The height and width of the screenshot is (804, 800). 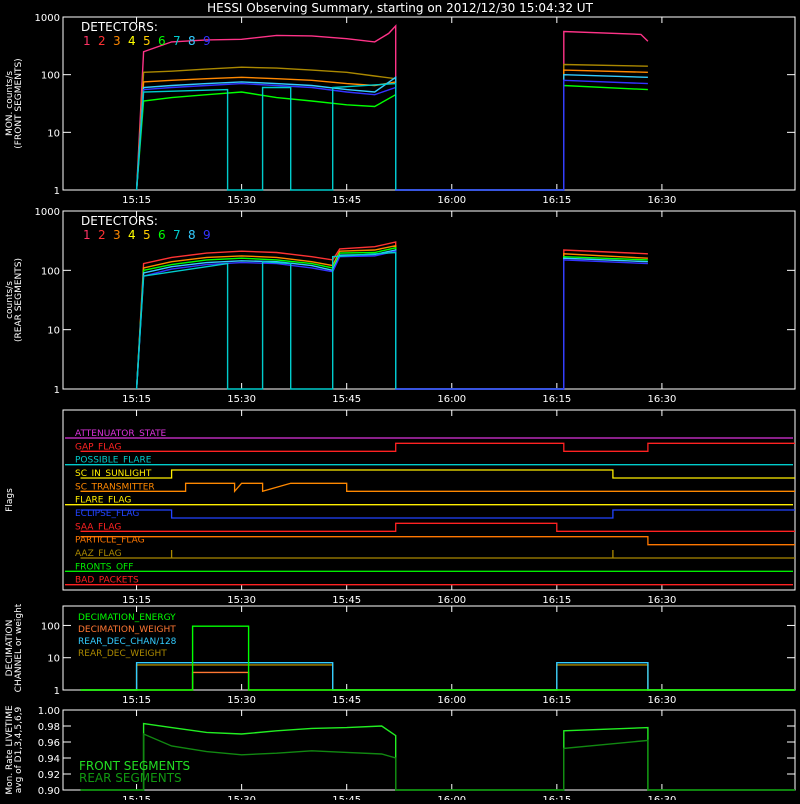 What do you see at coordinates (49, 759) in the screenshot?
I see `y-tick-label: 0.94` at bounding box center [49, 759].